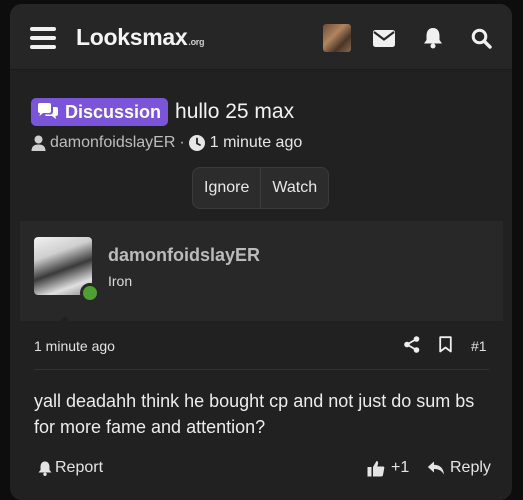 This screenshot has height=500, width=523. Describe the element at coordinates (184, 255) in the screenshot. I see `post-username: damonfoidslayER` at that location.